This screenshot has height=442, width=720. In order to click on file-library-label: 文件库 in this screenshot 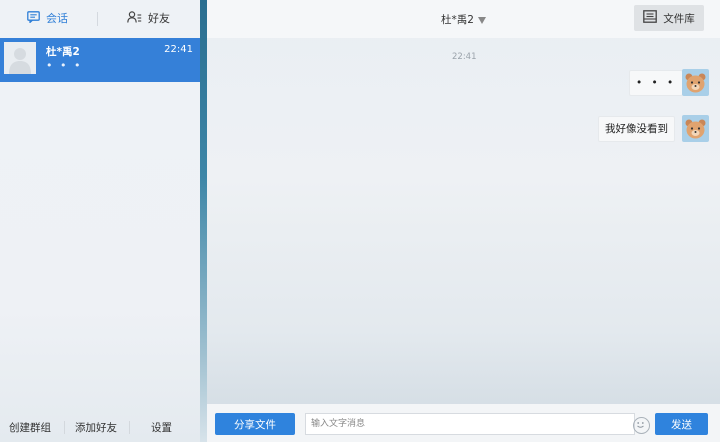, I will do `click(679, 18)`.